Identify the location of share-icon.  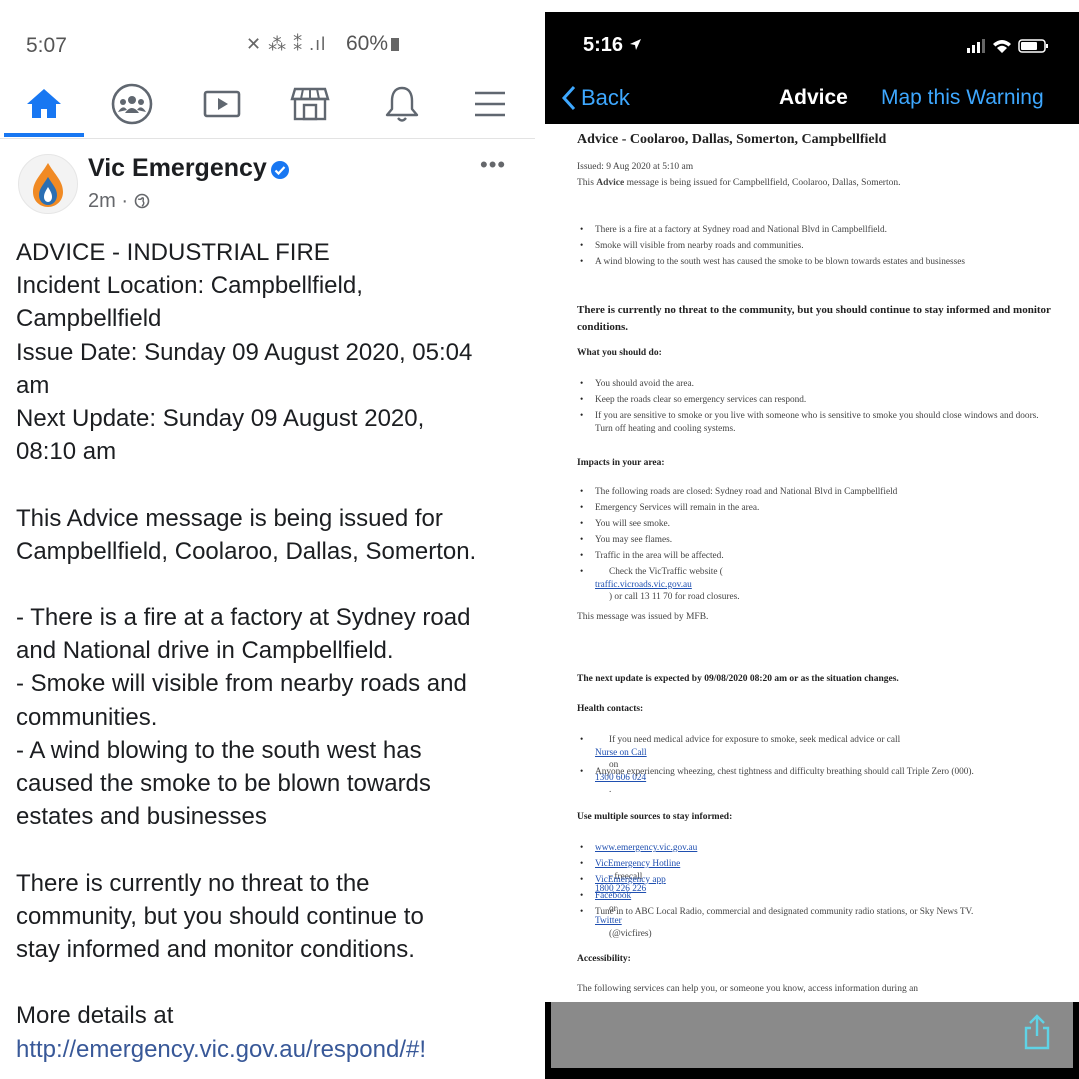
(1037, 1032).